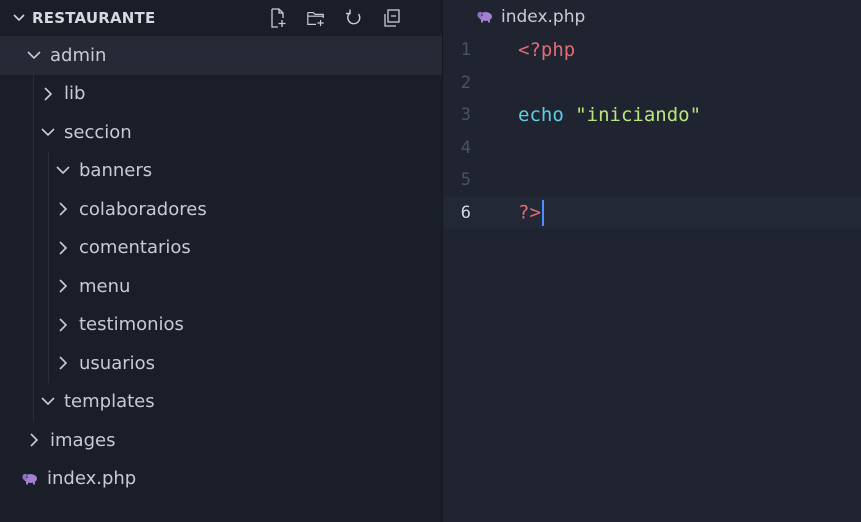 The width and height of the screenshot is (861, 522). Describe the element at coordinates (221, 55) in the screenshot. I see `tree-item-admin: admin` at that location.